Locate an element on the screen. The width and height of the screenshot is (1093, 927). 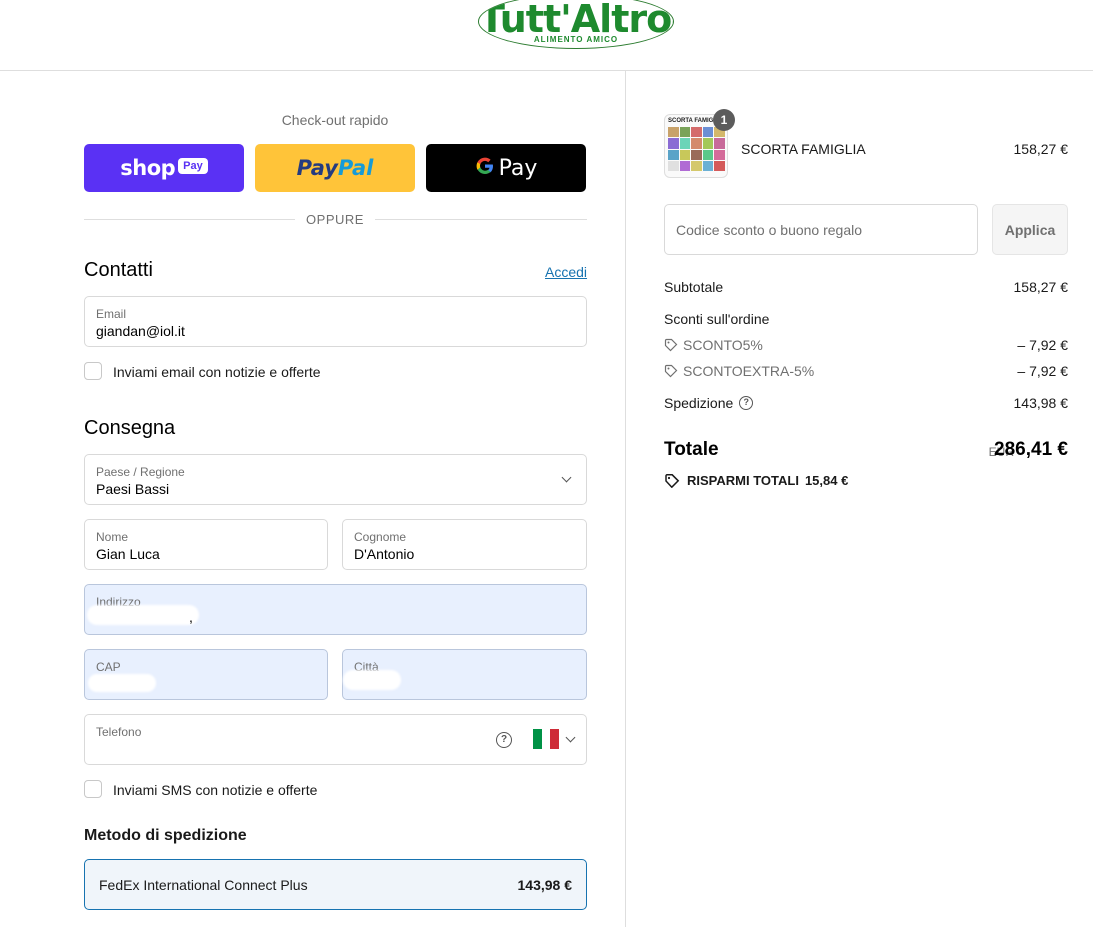
subtotal-label: Subtotale is located at coordinates (694, 287).